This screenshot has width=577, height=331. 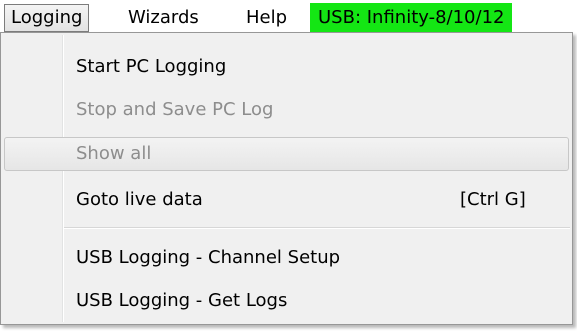 What do you see at coordinates (175, 109) in the screenshot?
I see `menu-item-label: Stop and Save PC Log` at bounding box center [175, 109].